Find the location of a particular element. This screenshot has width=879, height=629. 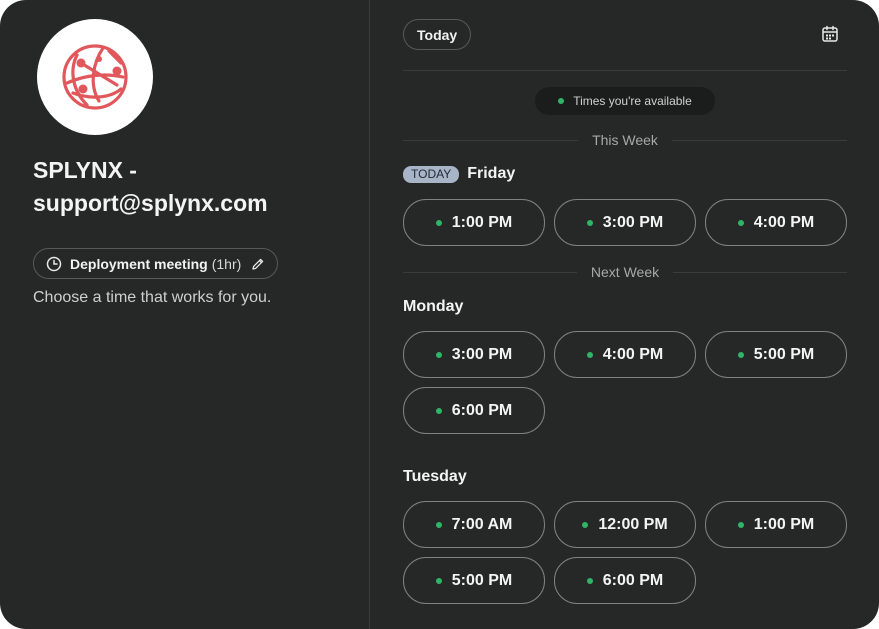

header-divider is located at coordinates (625, 70).